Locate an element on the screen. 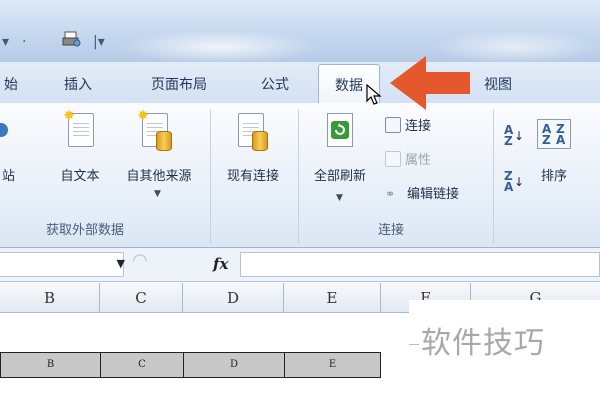  column-header-e: E is located at coordinates (332, 298).